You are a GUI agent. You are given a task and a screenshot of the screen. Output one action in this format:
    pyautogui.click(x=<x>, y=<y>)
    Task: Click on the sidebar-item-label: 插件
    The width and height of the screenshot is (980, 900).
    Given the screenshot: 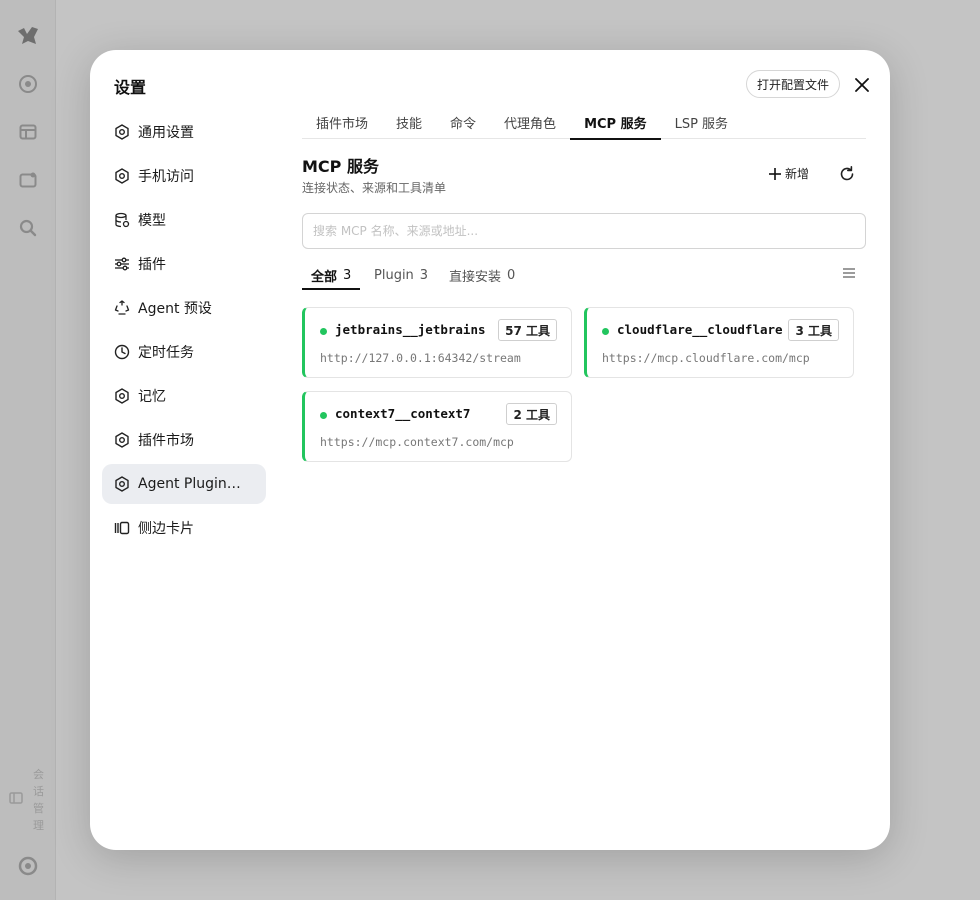 What is the action you would take?
    pyautogui.click(x=152, y=265)
    